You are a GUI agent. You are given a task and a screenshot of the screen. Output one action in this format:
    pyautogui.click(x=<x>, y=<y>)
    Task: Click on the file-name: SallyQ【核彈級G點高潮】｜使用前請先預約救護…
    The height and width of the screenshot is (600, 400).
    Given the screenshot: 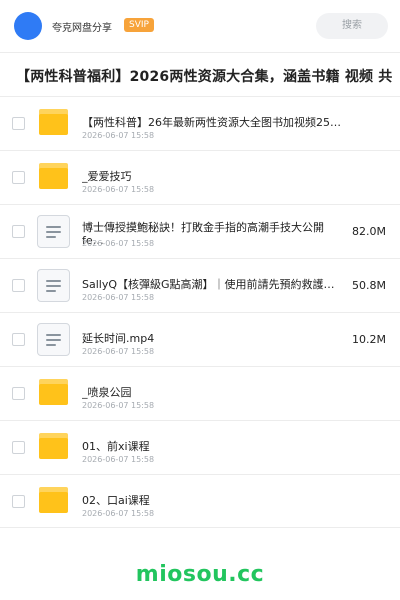 What is the action you would take?
    pyautogui.click(x=208, y=284)
    